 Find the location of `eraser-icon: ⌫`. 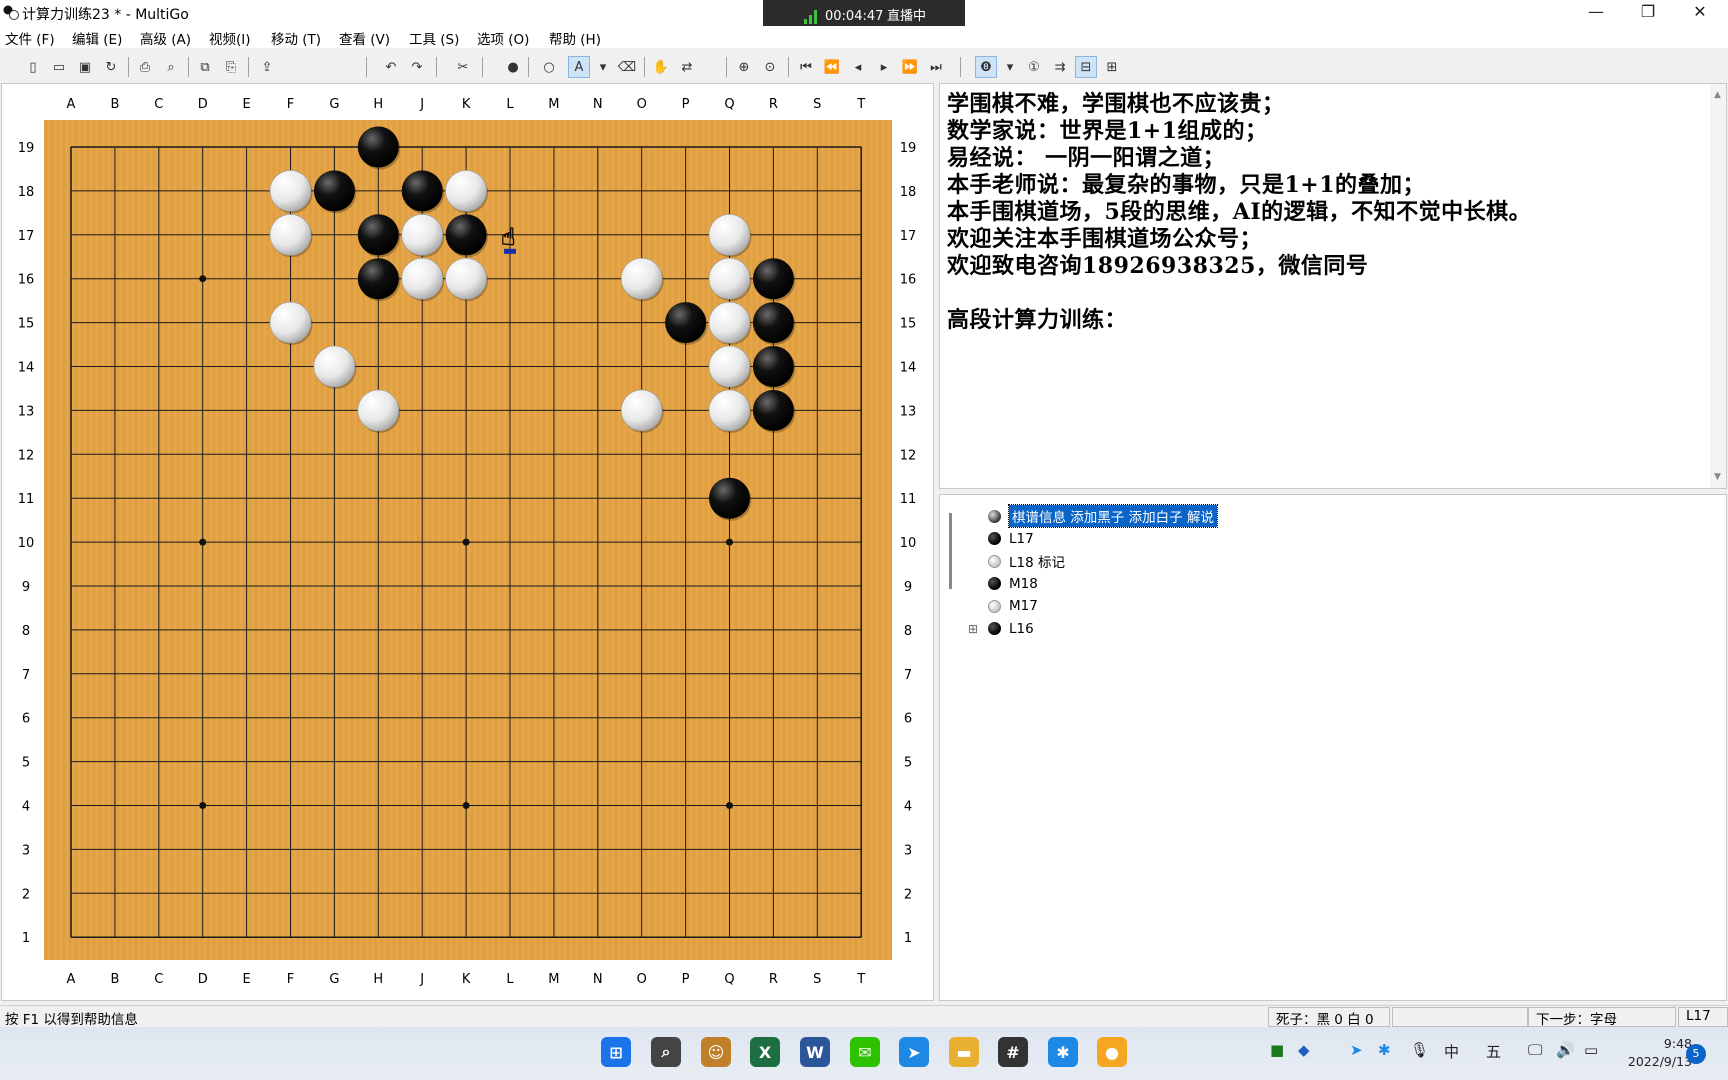

eraser-icon: ⌫ is located at coordinates (627, 67).